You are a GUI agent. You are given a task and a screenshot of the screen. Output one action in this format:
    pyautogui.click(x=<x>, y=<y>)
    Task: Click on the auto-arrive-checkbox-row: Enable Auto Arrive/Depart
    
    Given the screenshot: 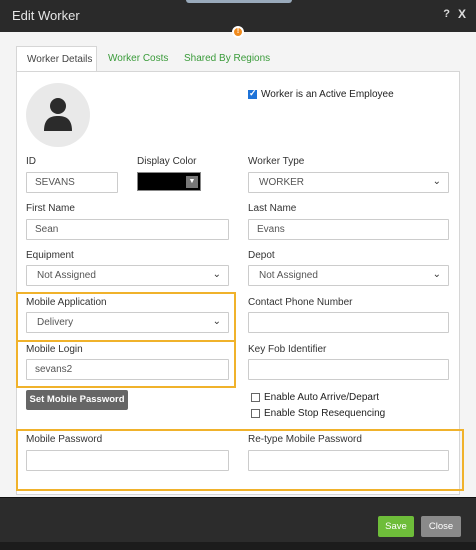 What is the action you would take?
    pyautogui.click(x=315, y=397)
    